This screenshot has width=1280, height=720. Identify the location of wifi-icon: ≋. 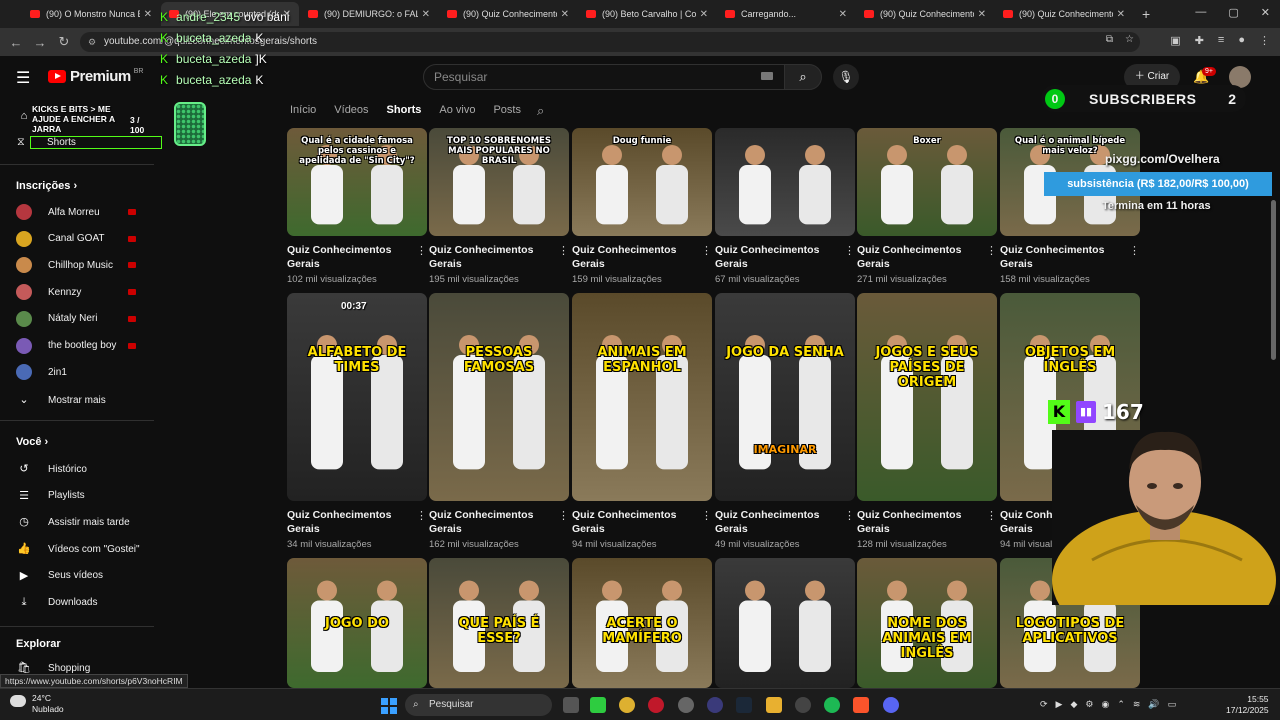
(1137, 704).